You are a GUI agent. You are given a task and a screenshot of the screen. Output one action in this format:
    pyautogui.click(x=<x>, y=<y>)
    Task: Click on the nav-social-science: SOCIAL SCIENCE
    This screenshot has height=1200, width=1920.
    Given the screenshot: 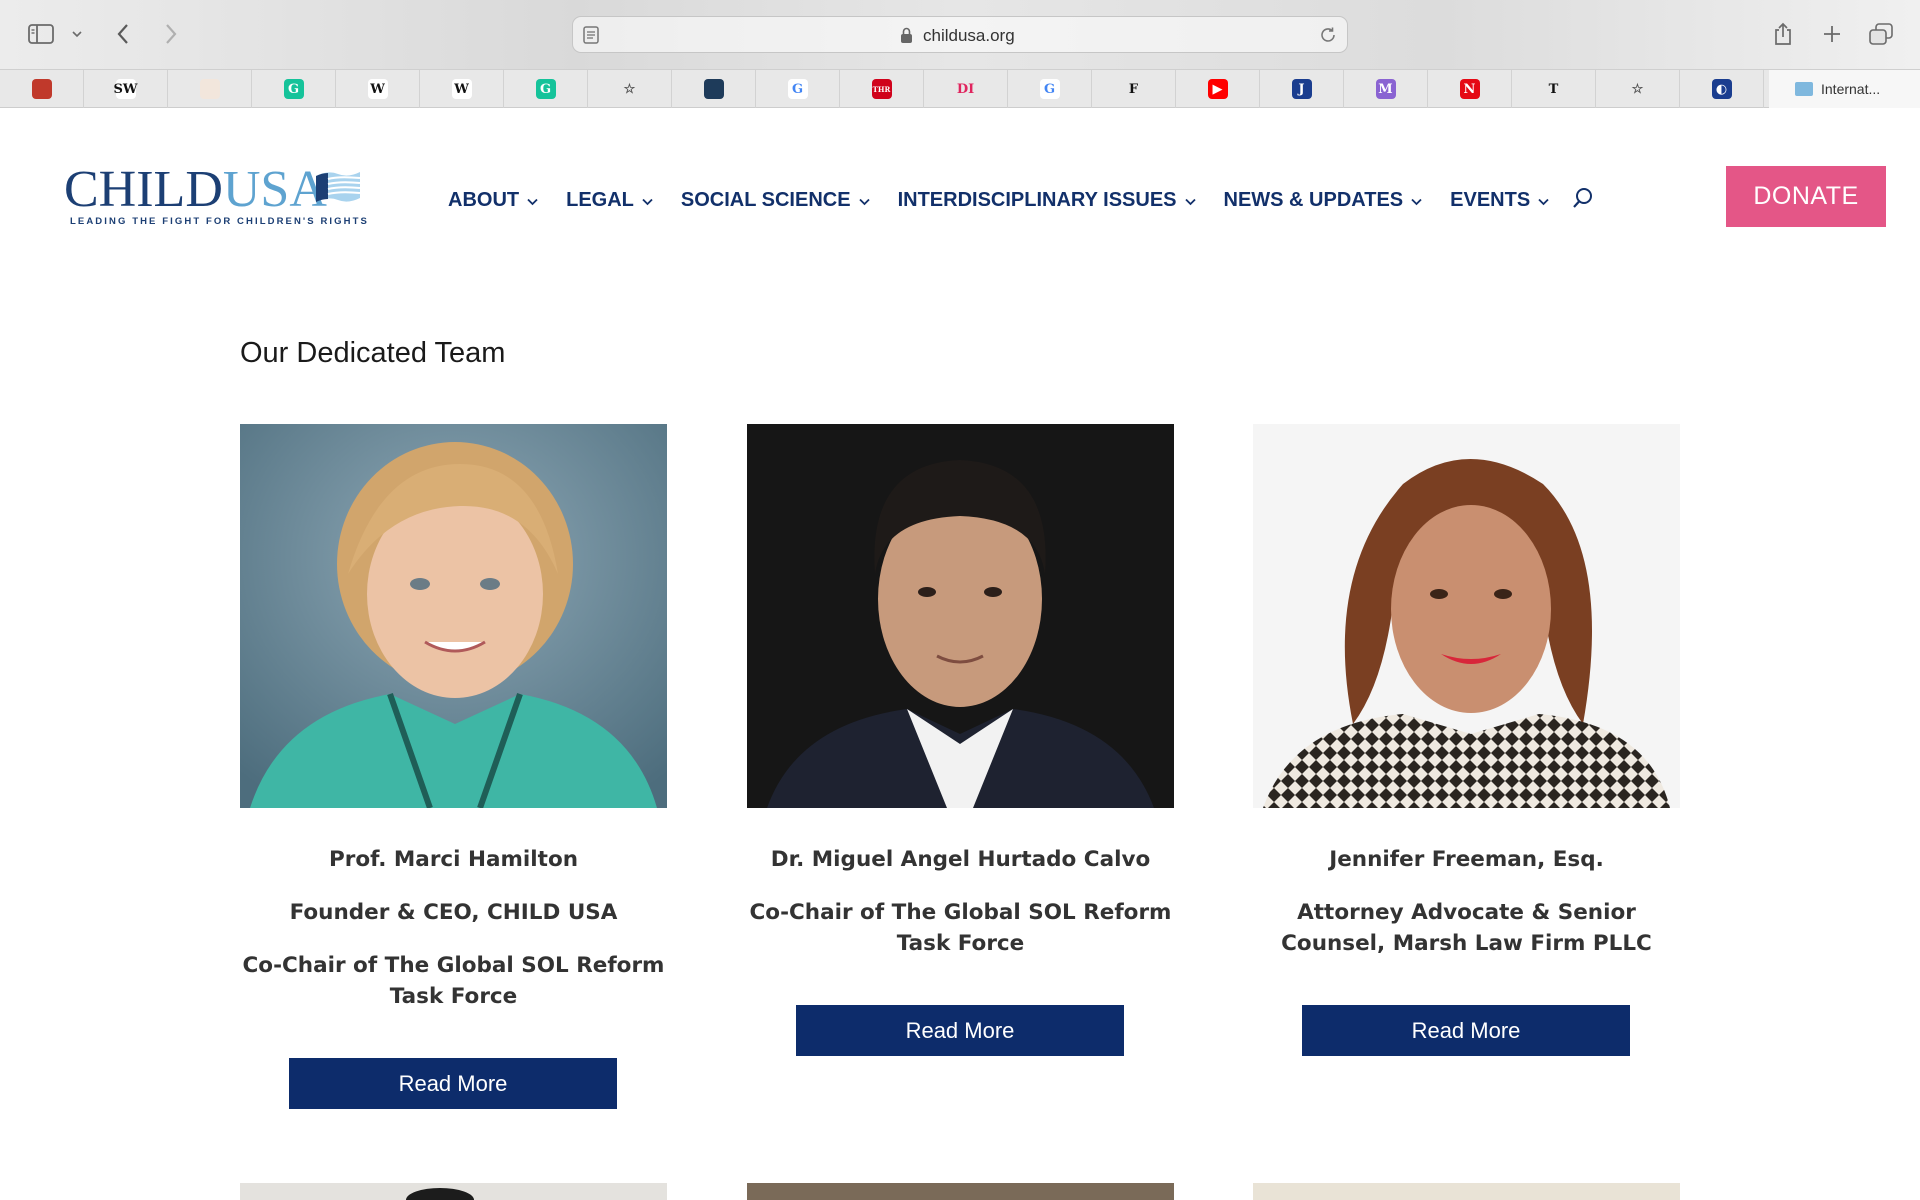 What is the action you would take?
    pyautogui.click(x=775, y=200)
    